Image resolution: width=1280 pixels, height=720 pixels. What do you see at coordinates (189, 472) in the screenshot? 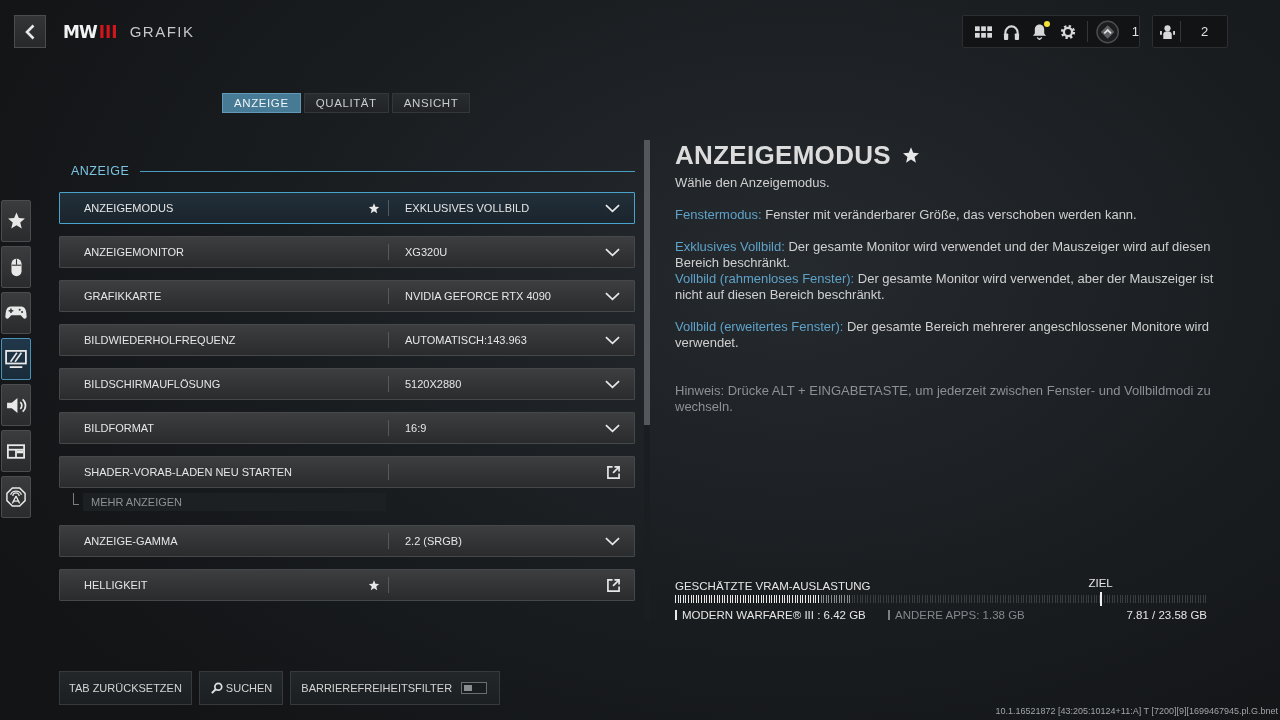
I see `setting-label: SHADER-VORAB-LADEN NEU STARTEN` at bounding box center [189, 472].